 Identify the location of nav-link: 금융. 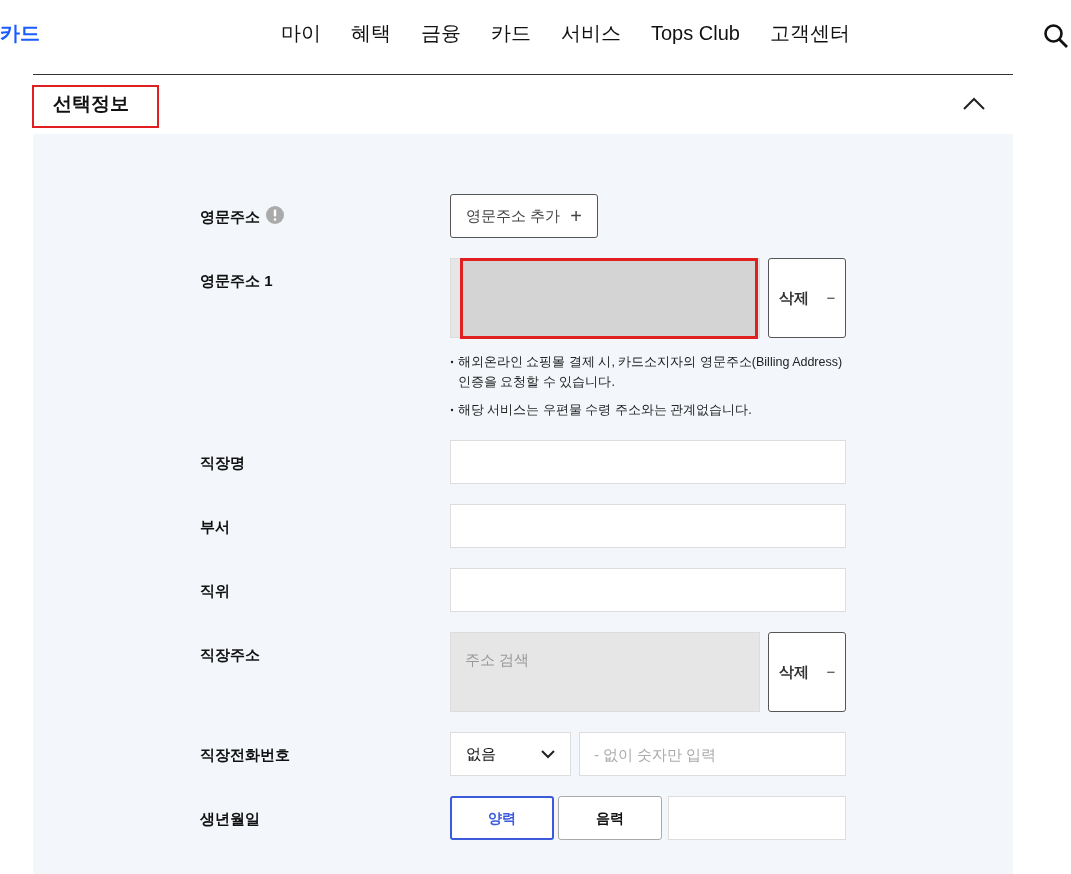
(441, 33).